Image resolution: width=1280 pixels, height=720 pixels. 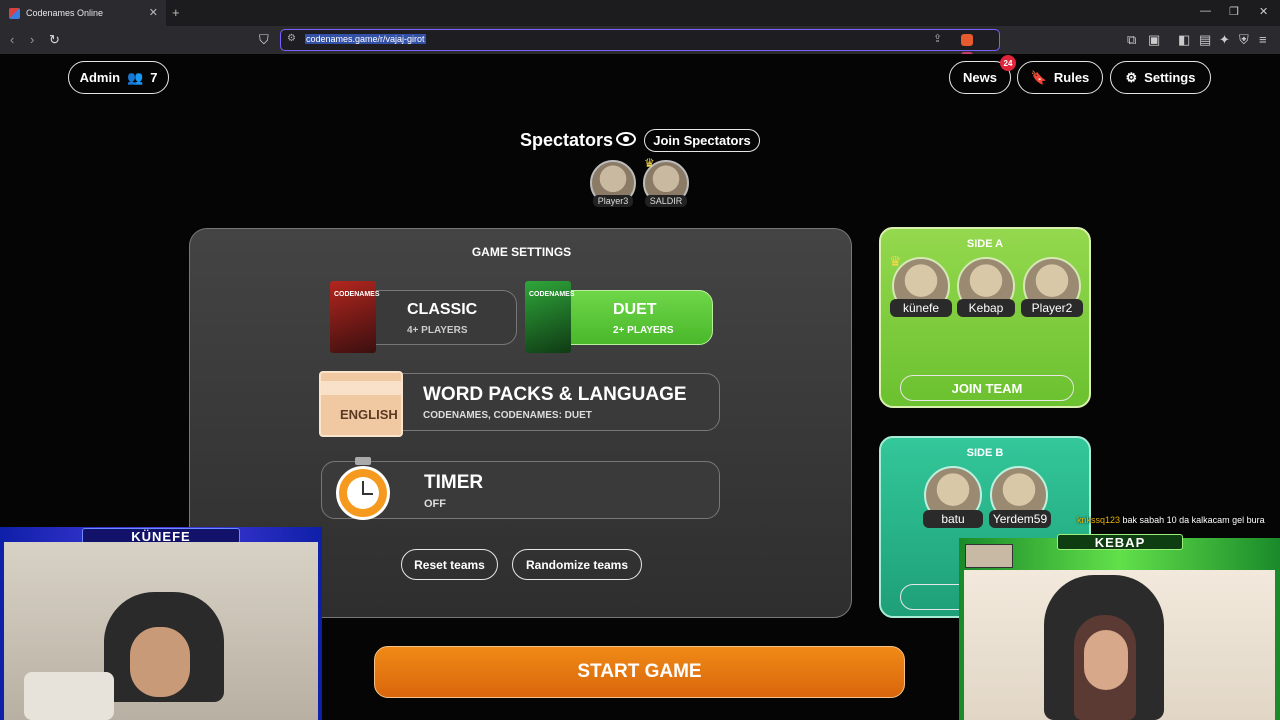 I want to click on player-name: Kebap, so click(x=986, y=308).